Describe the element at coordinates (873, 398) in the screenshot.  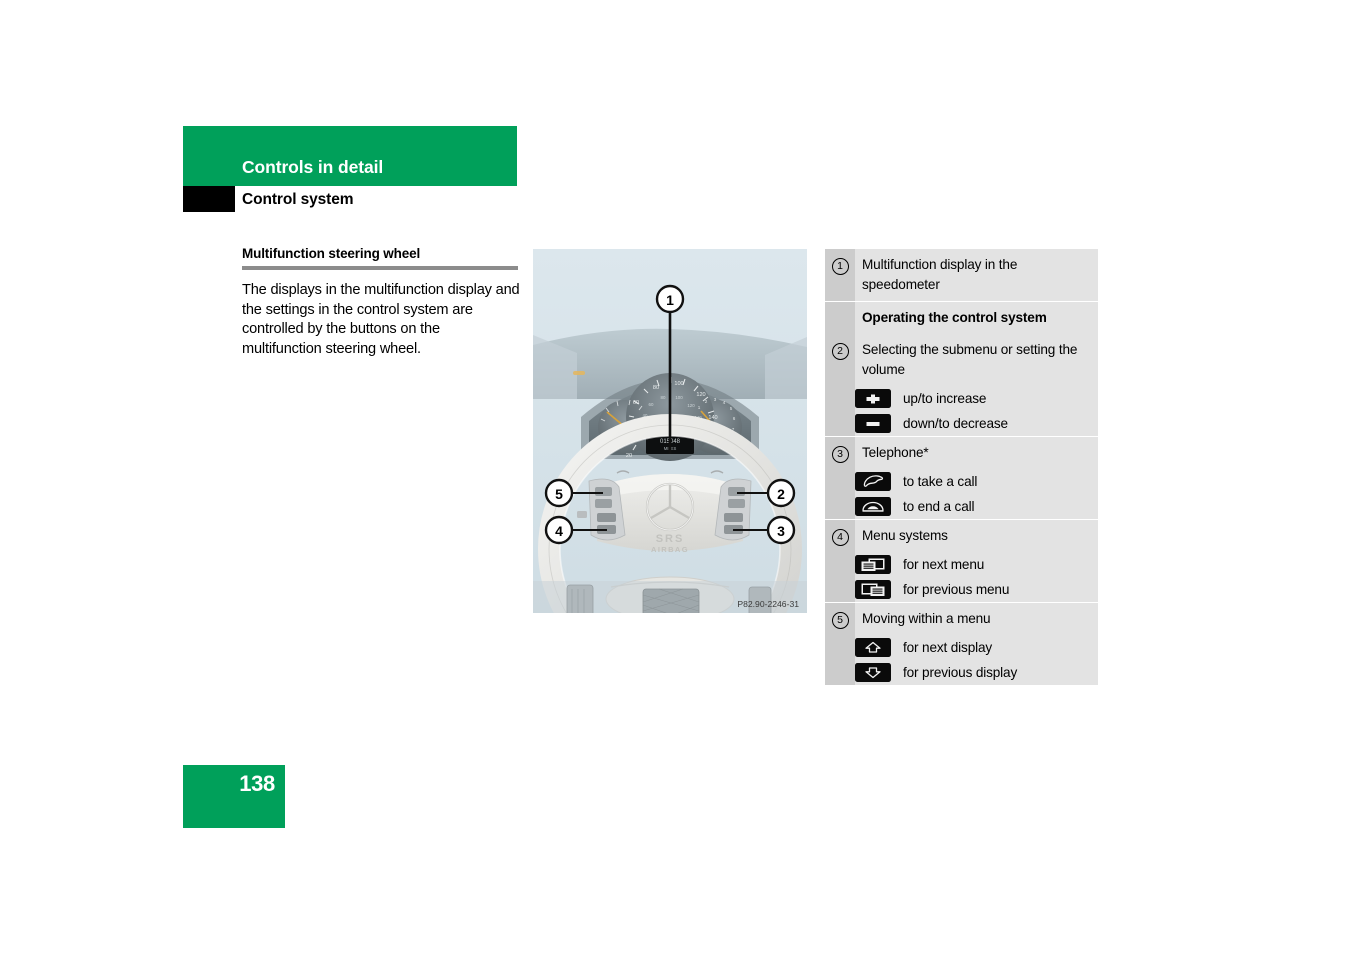
I see `plus-icon` at that location.